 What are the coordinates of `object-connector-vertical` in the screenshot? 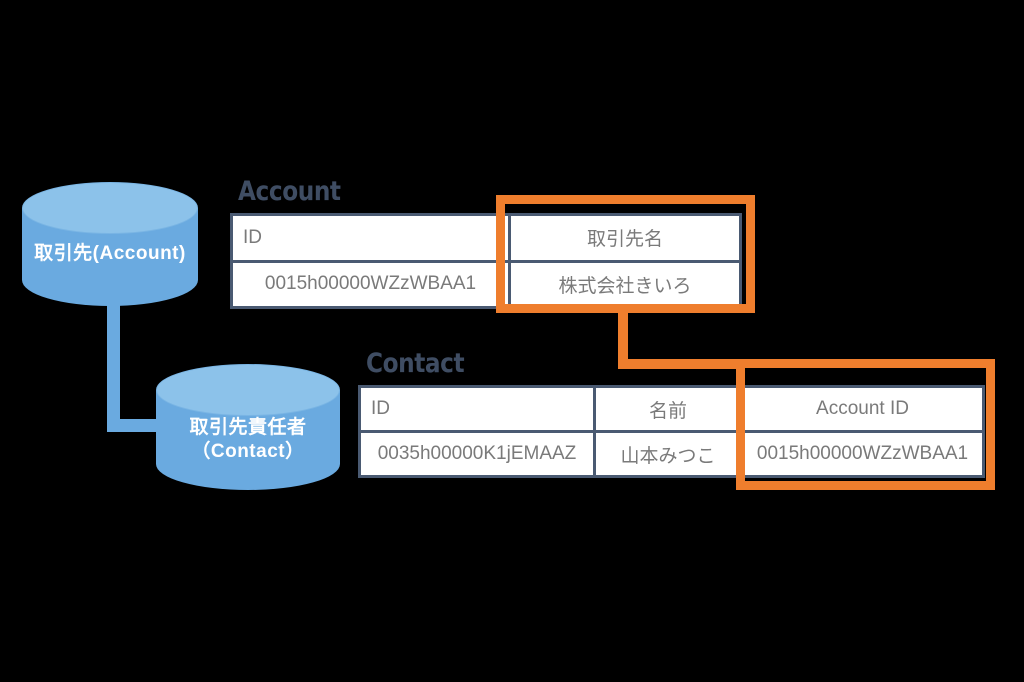 It's located at (113, 362).